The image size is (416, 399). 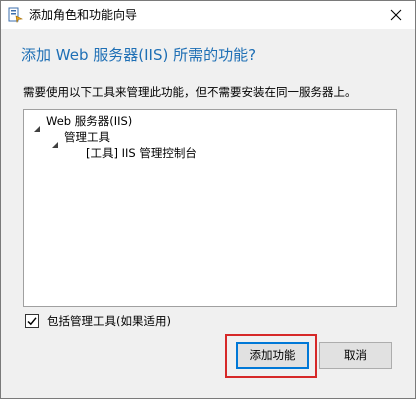 I want to click on close-icon, so click(x=396, y=15).